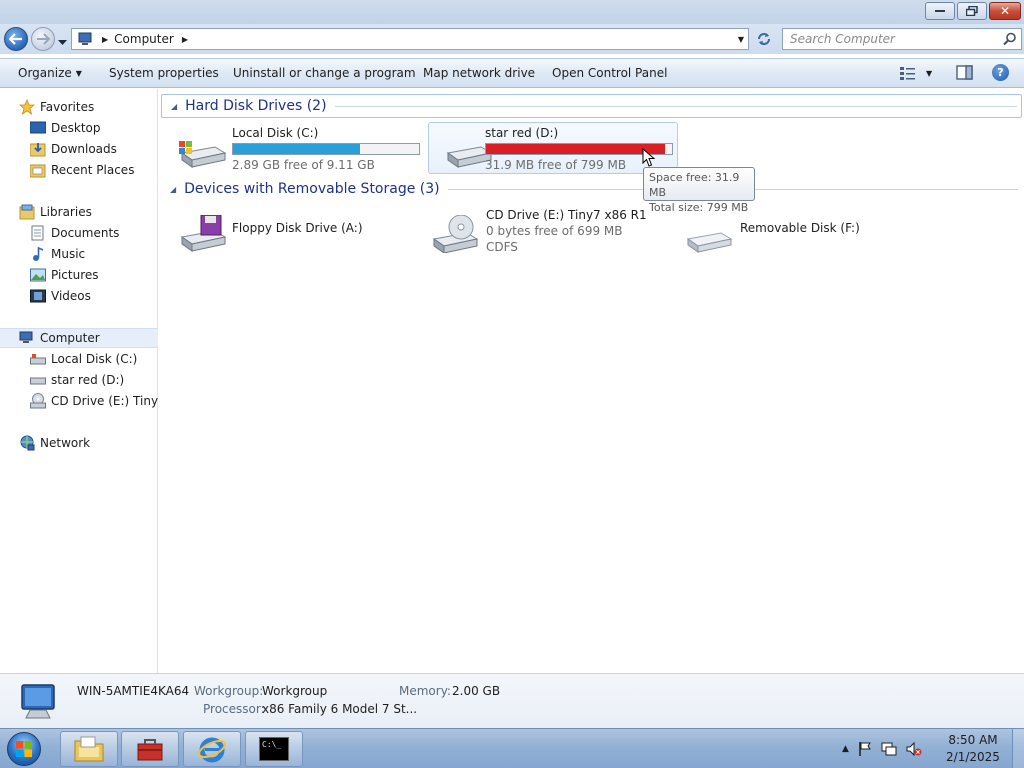  I want to click on nav-documents: Documents, so click(79, 233).